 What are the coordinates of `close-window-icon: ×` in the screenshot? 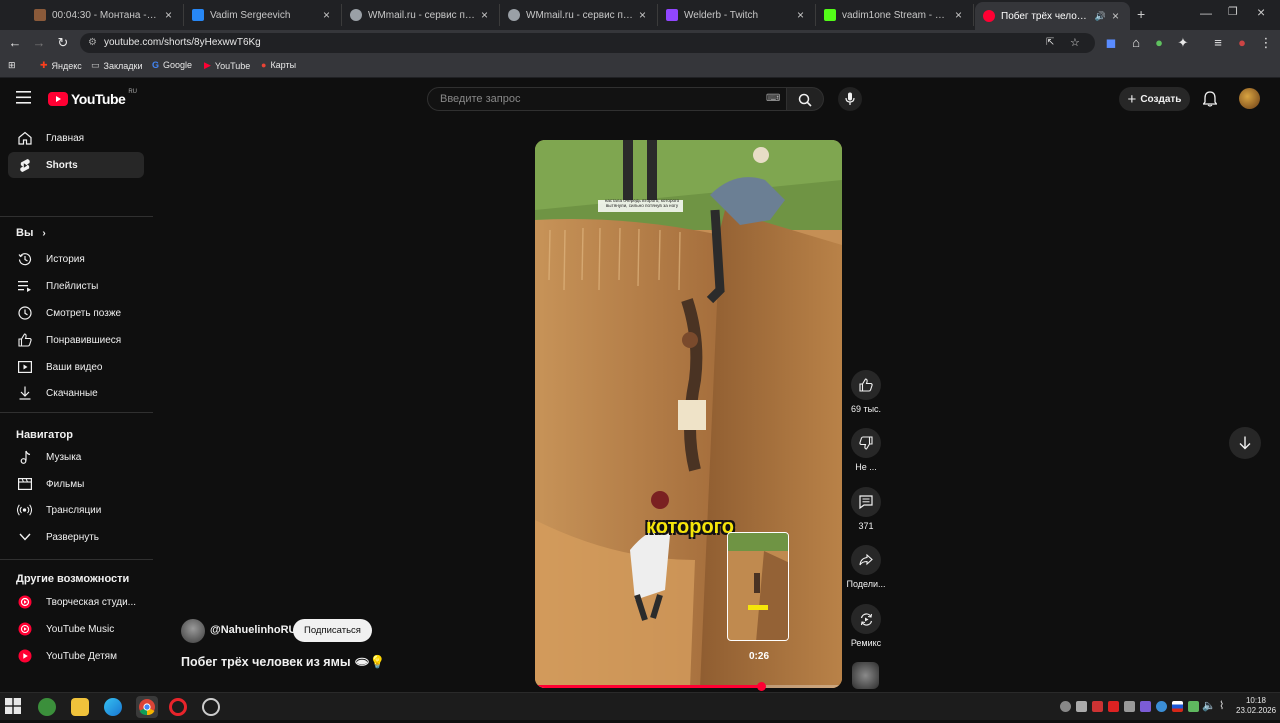 It's located at (1261, 12).